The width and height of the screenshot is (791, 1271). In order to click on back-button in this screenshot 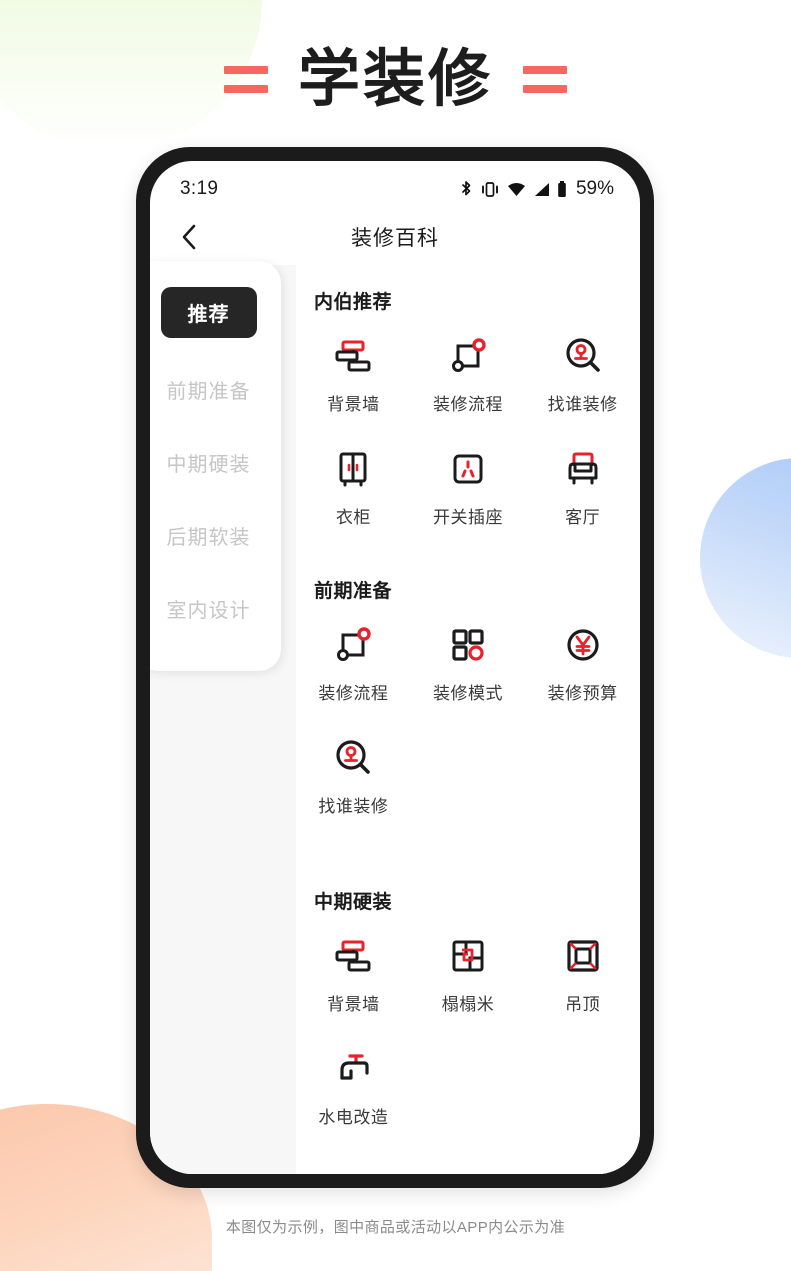, I will do `click(189, 237)`.